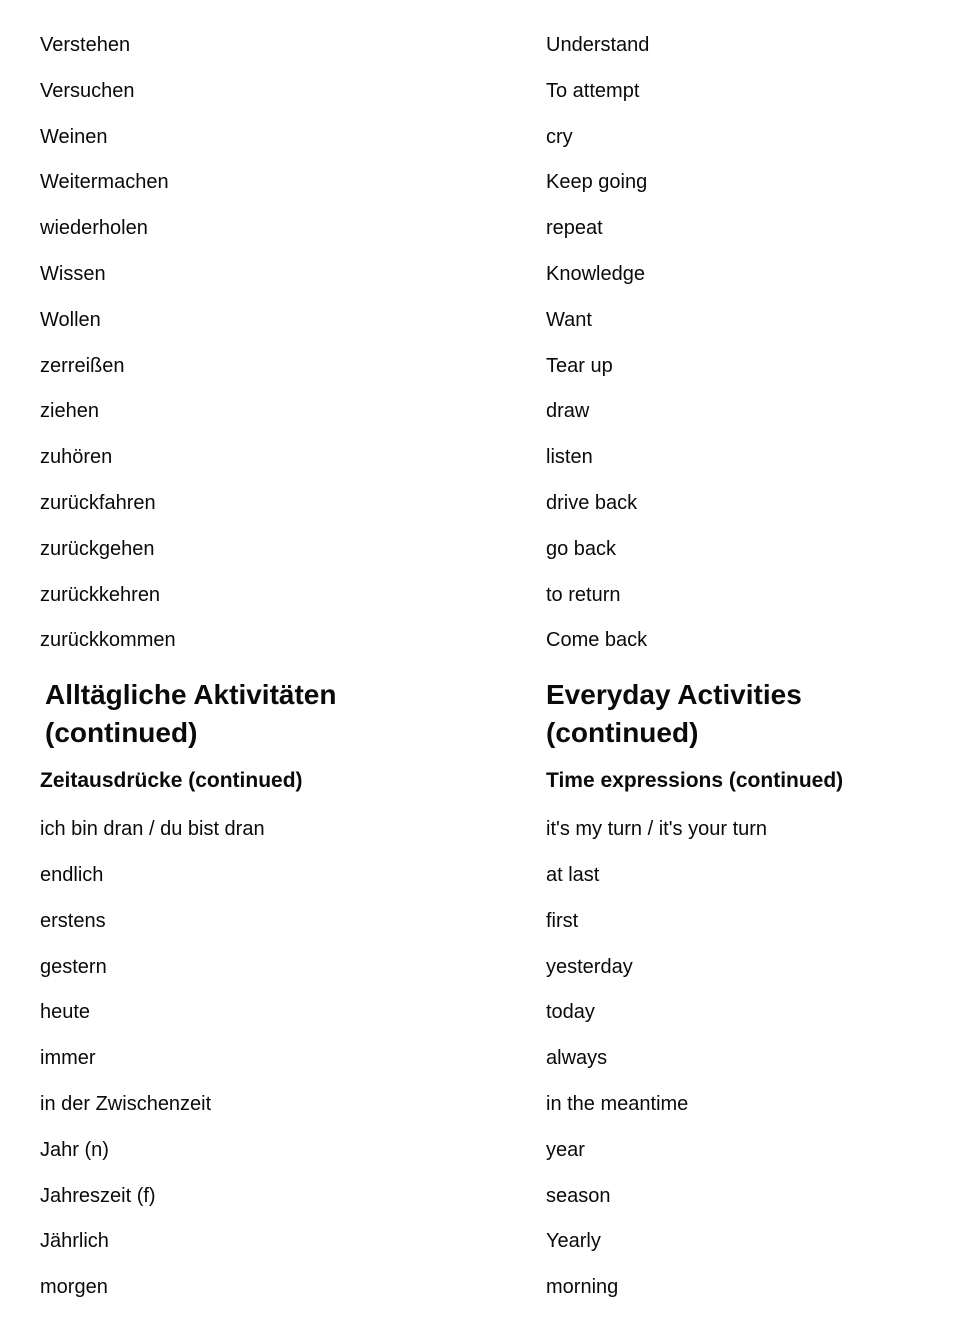 Image resolution: width=978 pixels, height=1340 pixels. What do you see at coordinates (94, 228) in the screenshot?
I see `vocabulary-term: wiederholen` at bounding box center [94, 228].